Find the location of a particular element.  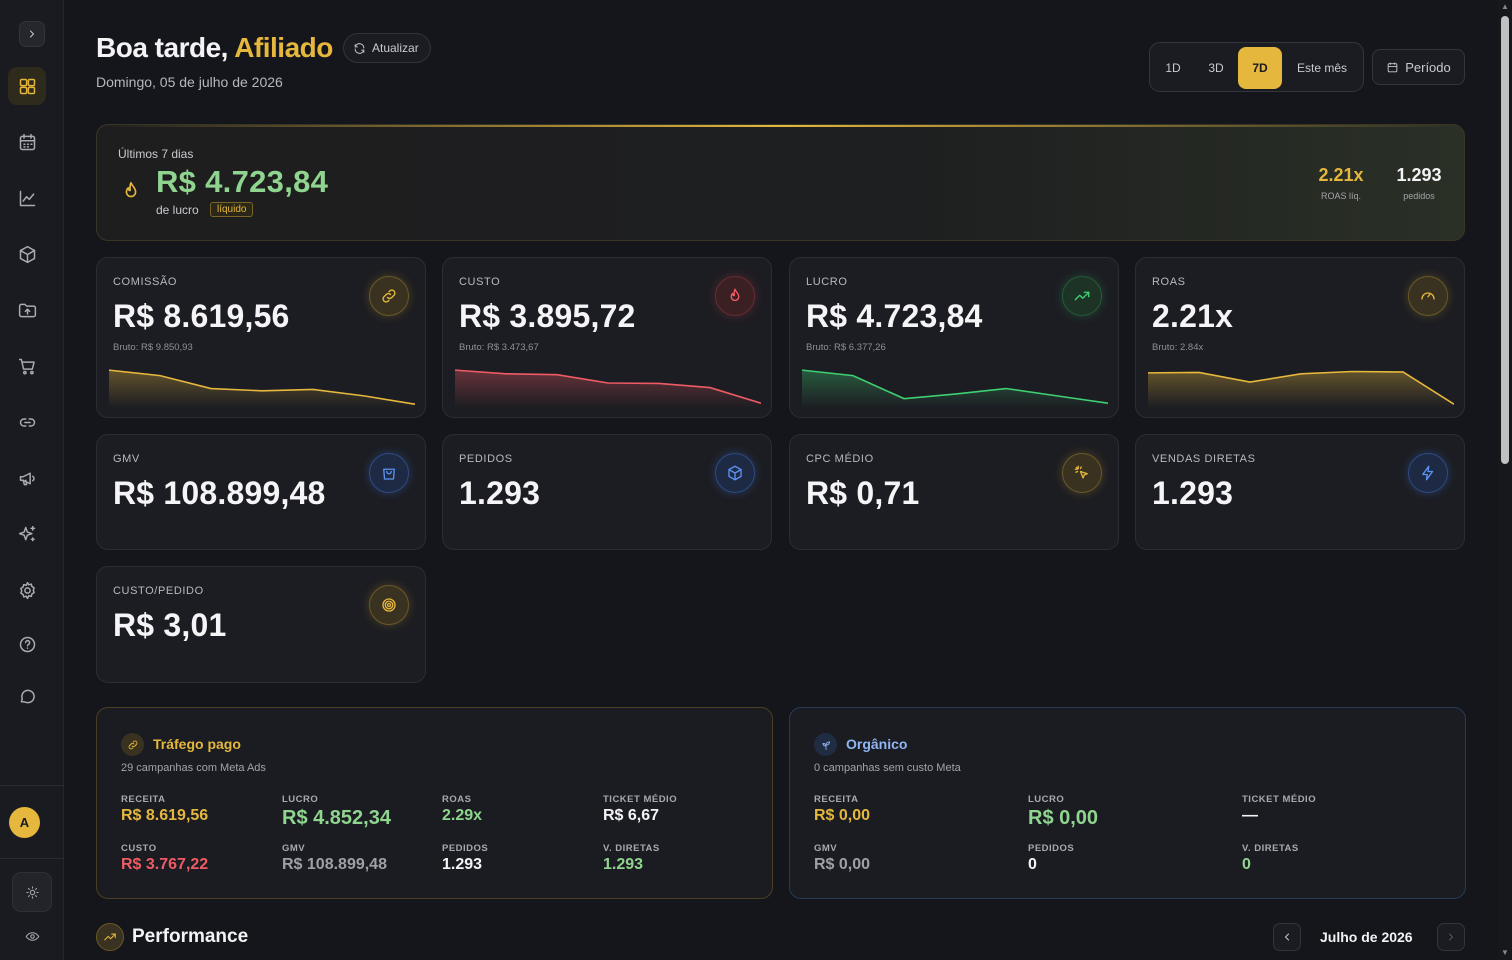

sidebar-item-ai is located at coordinates (27, 534).